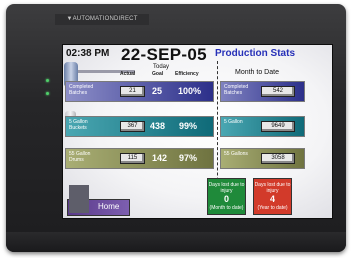 The height and width of the screenshot is (258, 352). Describe the element at coordinates (109, 206) in the screenshot. I see `home-label: Home` at that location.